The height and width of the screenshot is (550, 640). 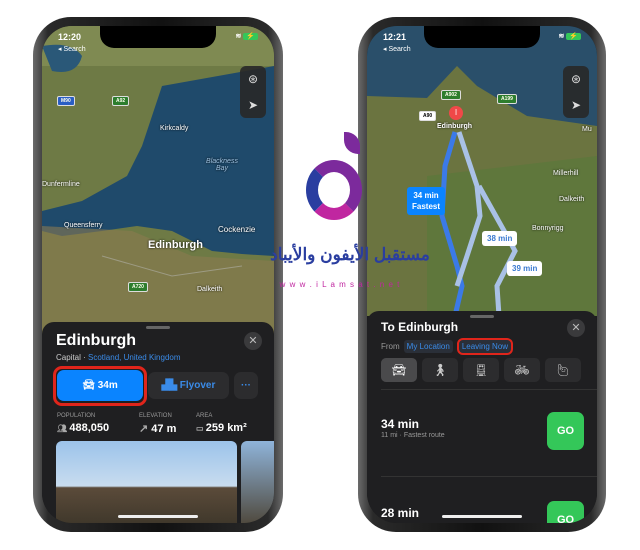 What do you see at coordinates (221, 428) in the screenshot?
I see `stat-area-value: ▭ 259 km²` at bounding box center [221, 428].